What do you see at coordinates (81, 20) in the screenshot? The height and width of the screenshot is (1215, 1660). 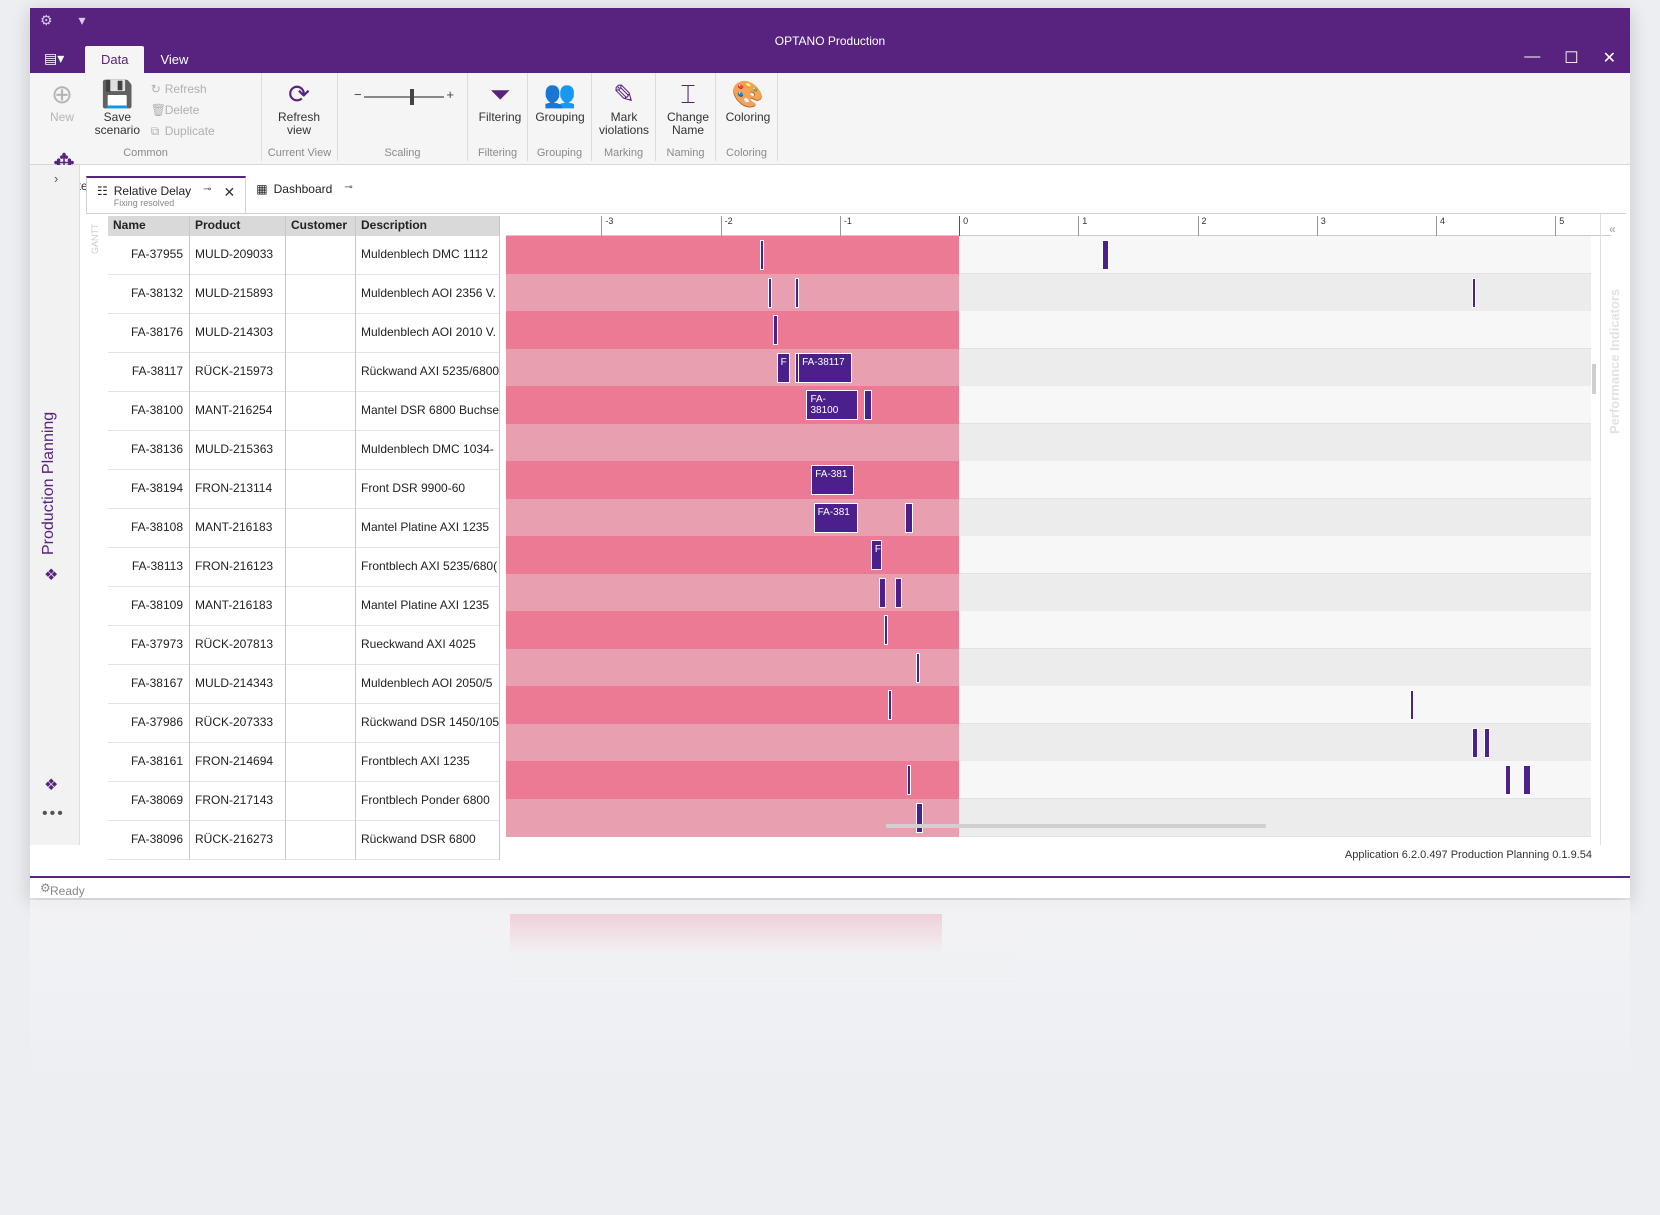 I see `dropdown-icon: ▾` at bounding box center [81, 20].